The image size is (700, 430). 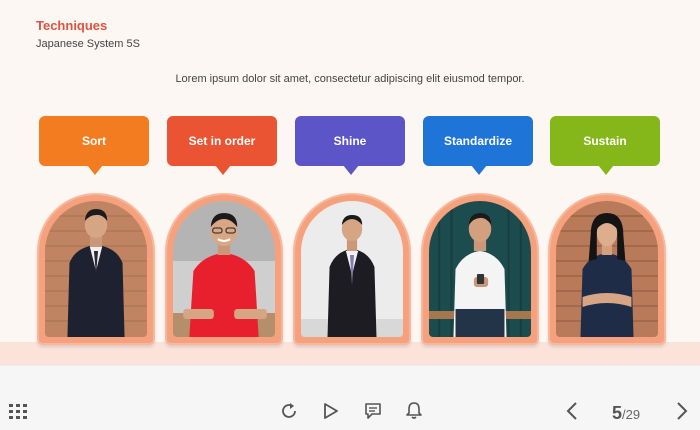 I want to click on replay-icon, so click(x=289, y=411).